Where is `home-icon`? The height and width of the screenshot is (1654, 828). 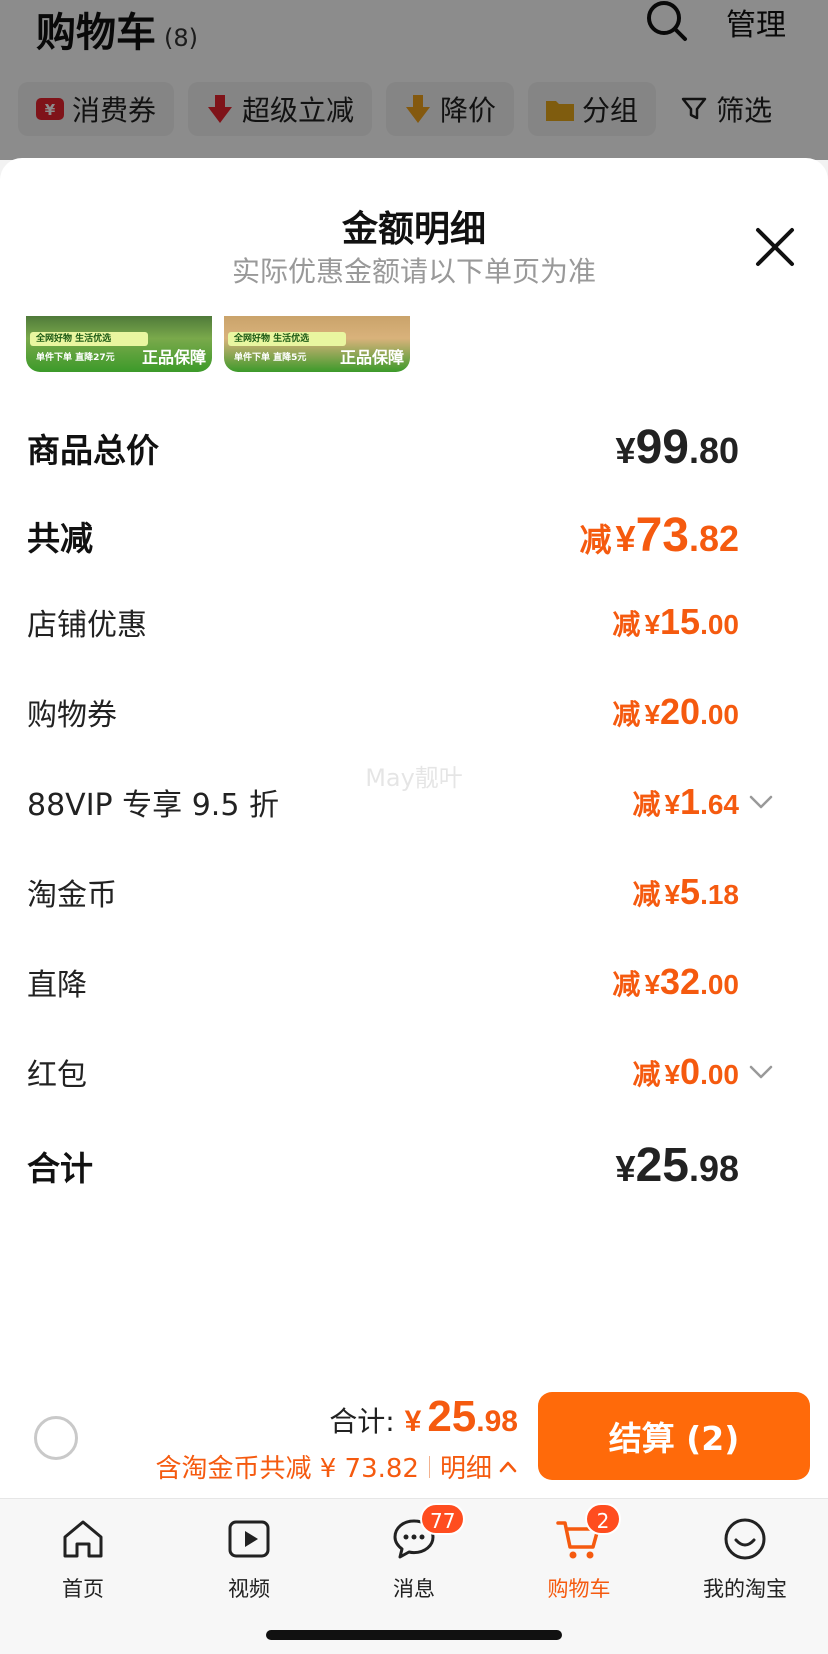
home-icon is located at coordinates (83, 1539).